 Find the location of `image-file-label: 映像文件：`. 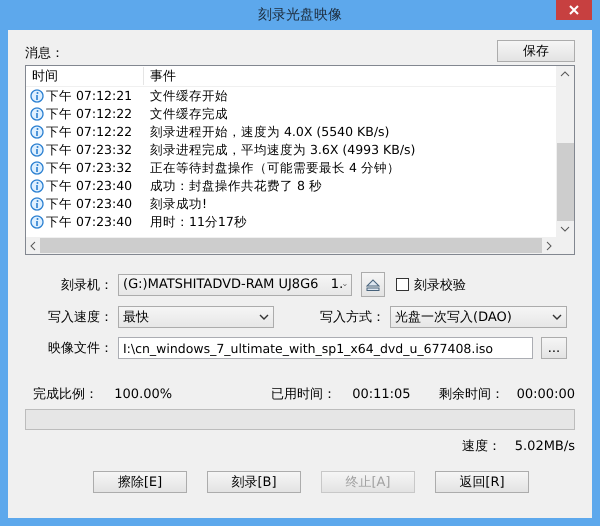

image-file-label: 映像文件： is located at coordinates (80, 348).